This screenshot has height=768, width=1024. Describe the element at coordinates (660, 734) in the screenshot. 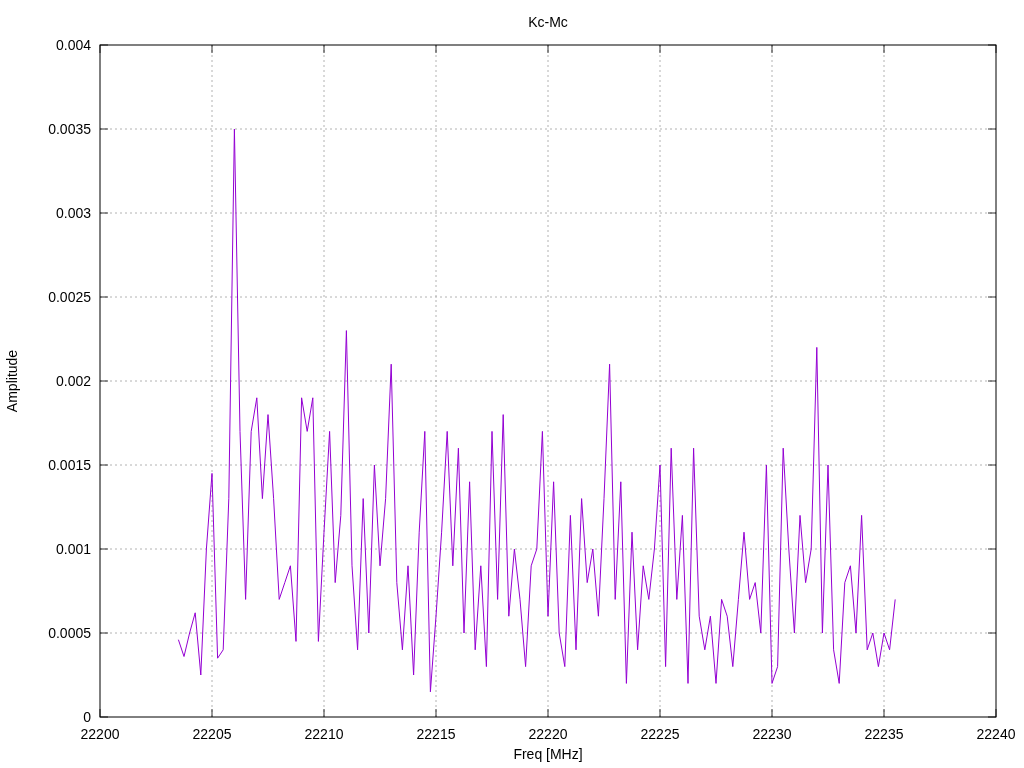

I see `x-tick-label: 22225` at that location.